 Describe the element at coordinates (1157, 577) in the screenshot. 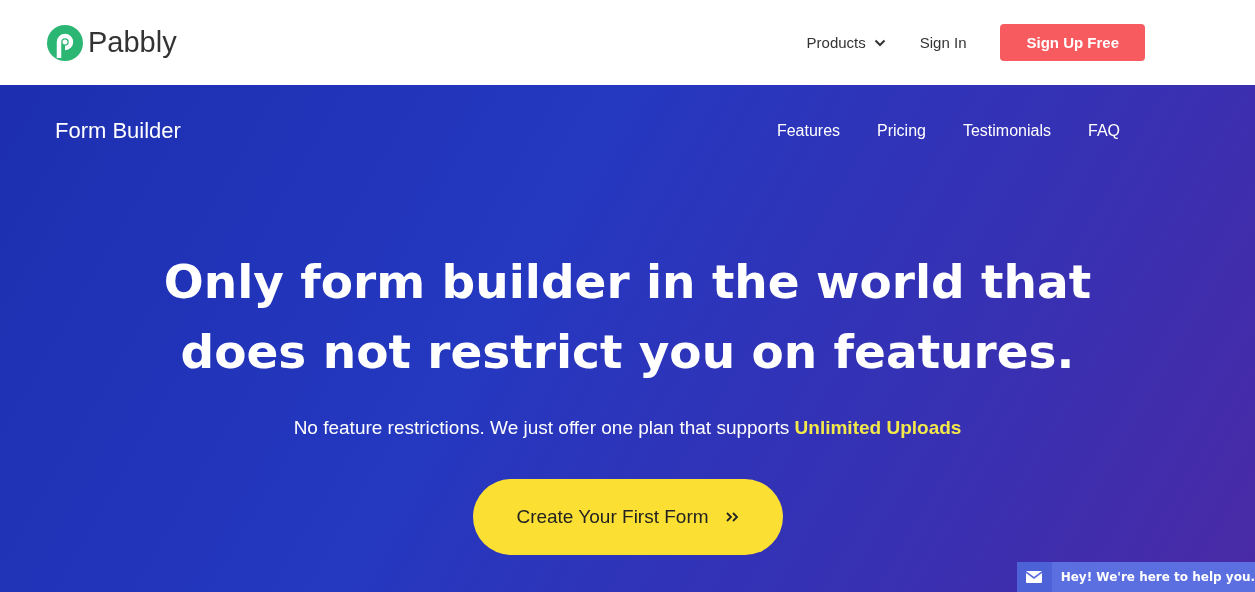

I see `chat-text: Hey! We're here to help you.` at that location.